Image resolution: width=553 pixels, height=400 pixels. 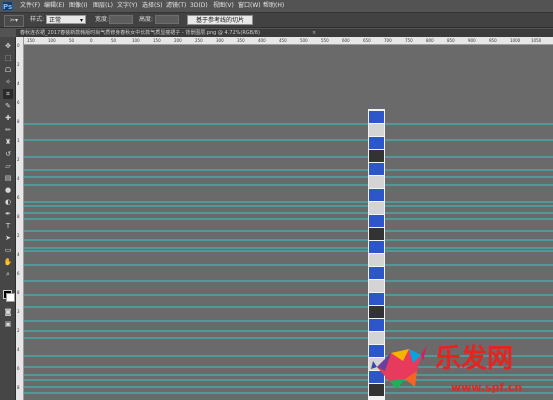 What do you see at coordinates (8, 118) in the screenshot?
I see `healing-brush-tool-icon: ✚` at bounding box center [8, 118].